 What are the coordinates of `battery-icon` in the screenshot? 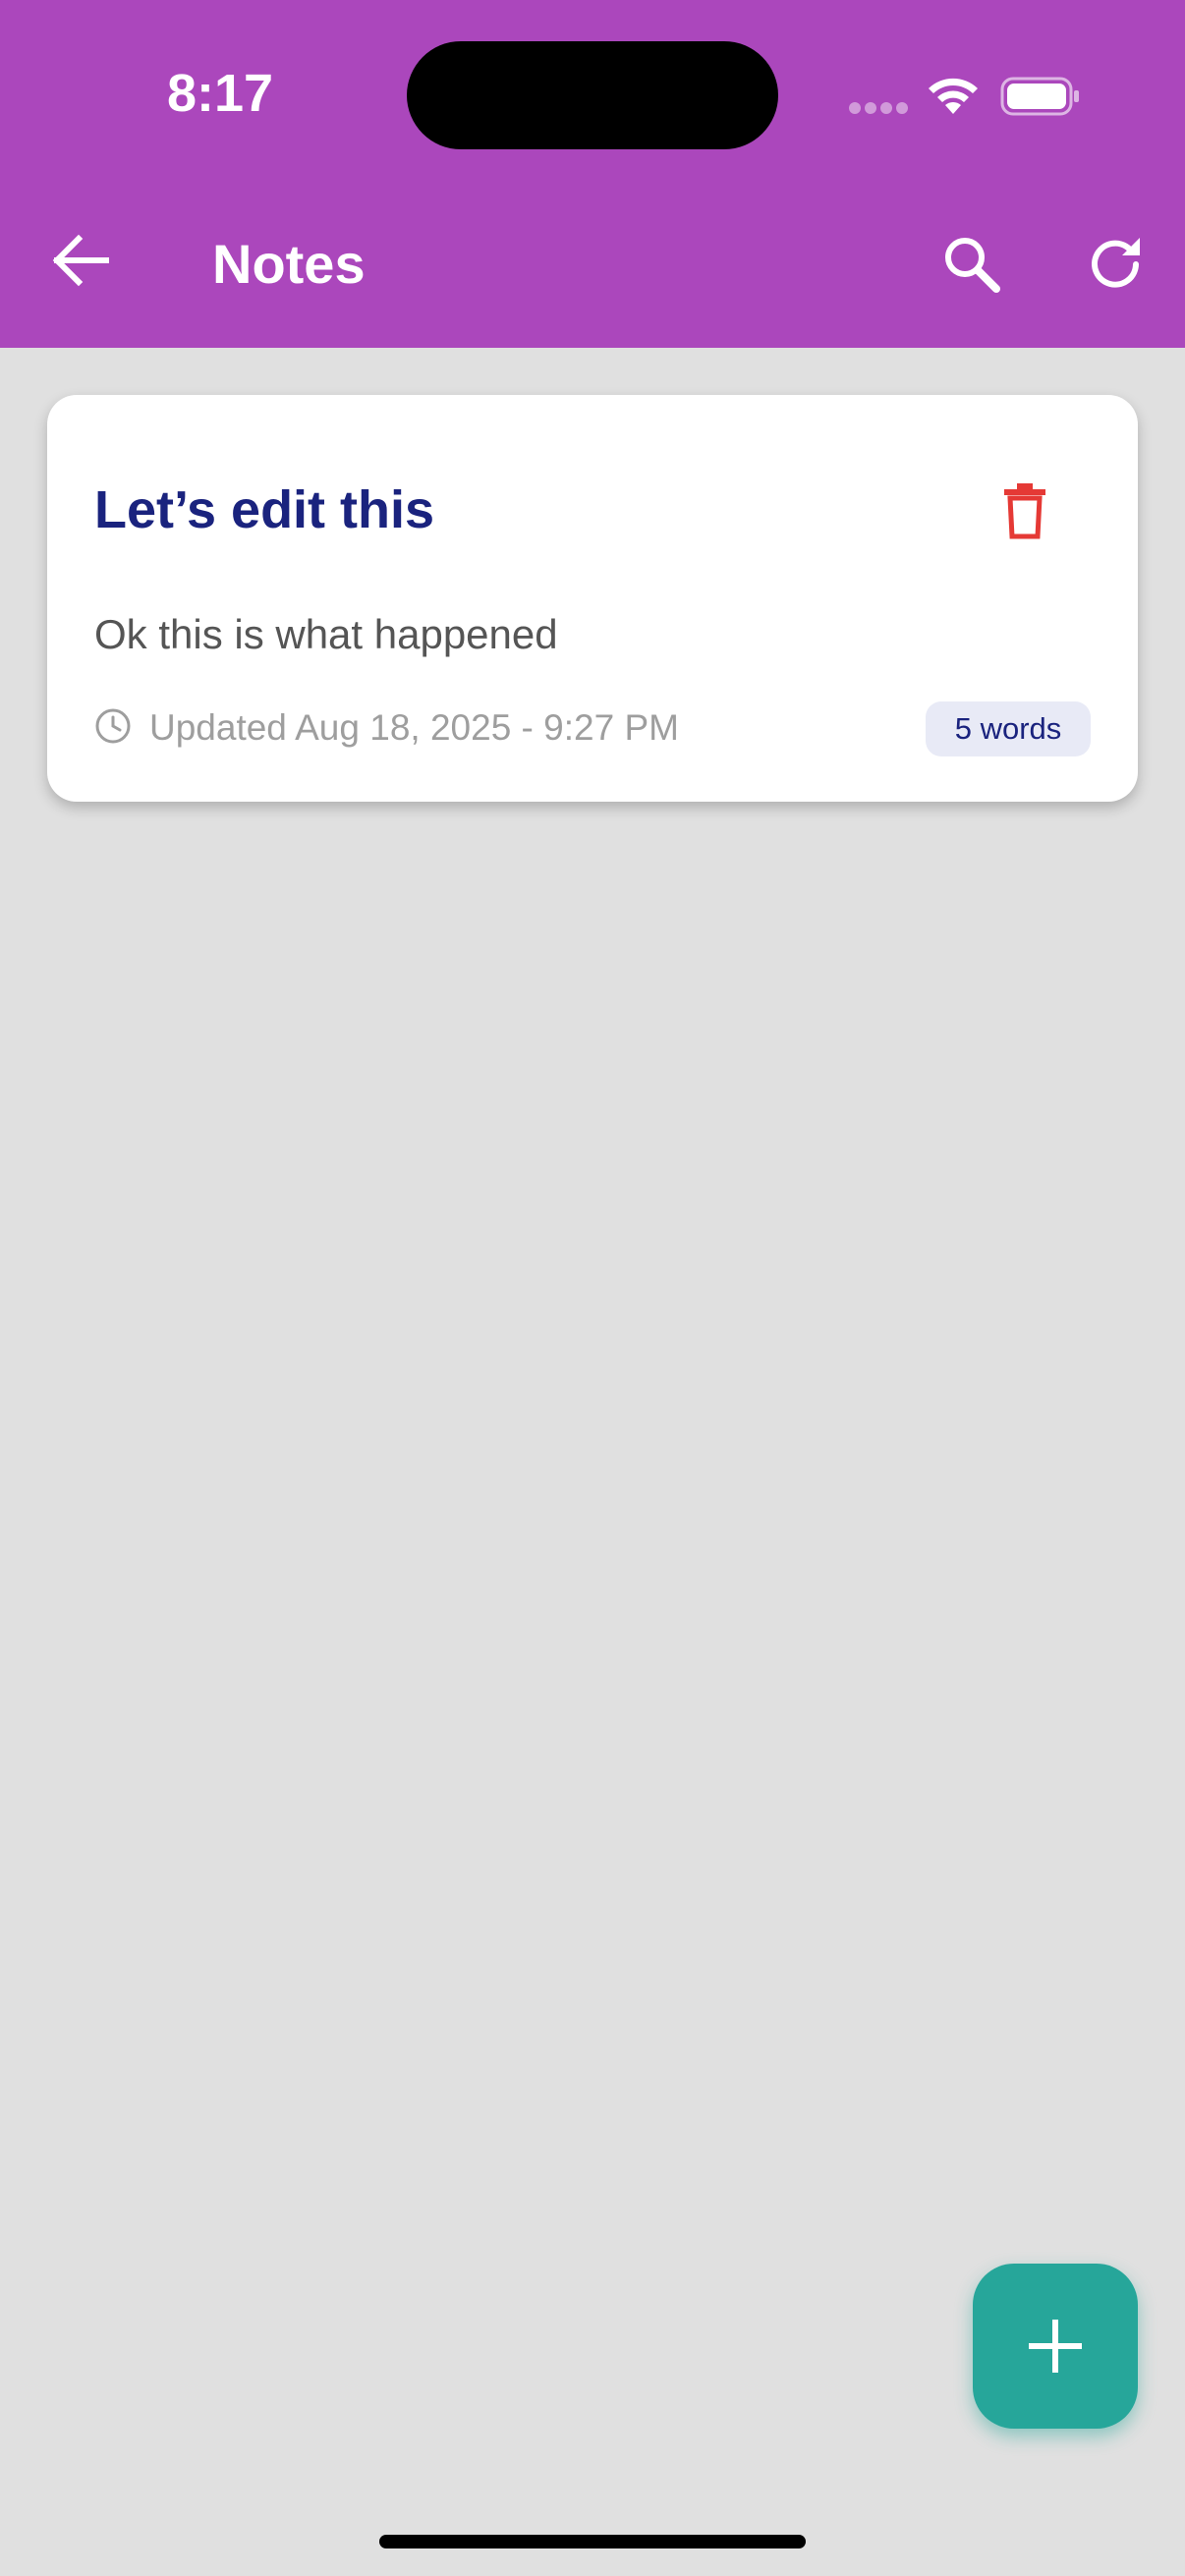 It's located at (1040, 96).